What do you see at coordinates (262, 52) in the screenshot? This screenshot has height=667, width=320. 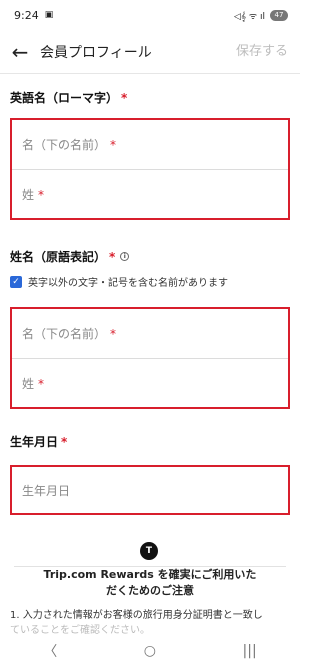 I see `save-button: 保存する` at bounding box center [262, 52].